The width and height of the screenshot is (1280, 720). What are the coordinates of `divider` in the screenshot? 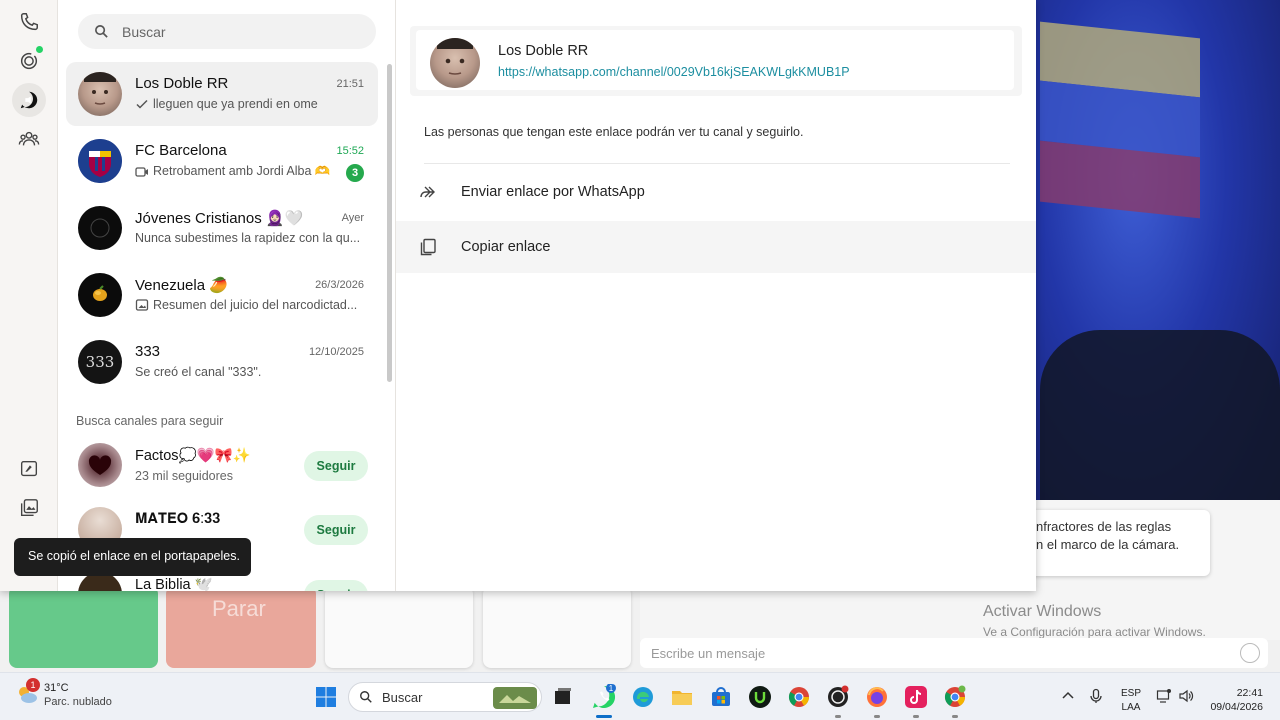 It's located at (717, 163).